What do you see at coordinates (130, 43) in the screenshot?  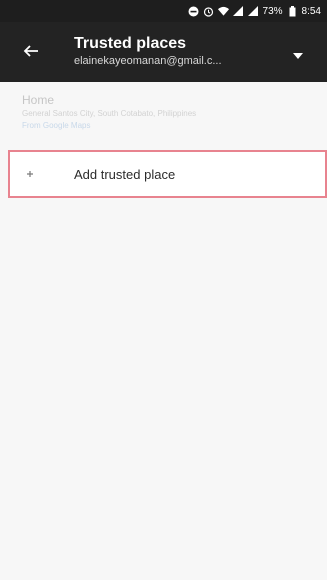 I see `page-title: Trusted places` at bounding box center [130, 43].